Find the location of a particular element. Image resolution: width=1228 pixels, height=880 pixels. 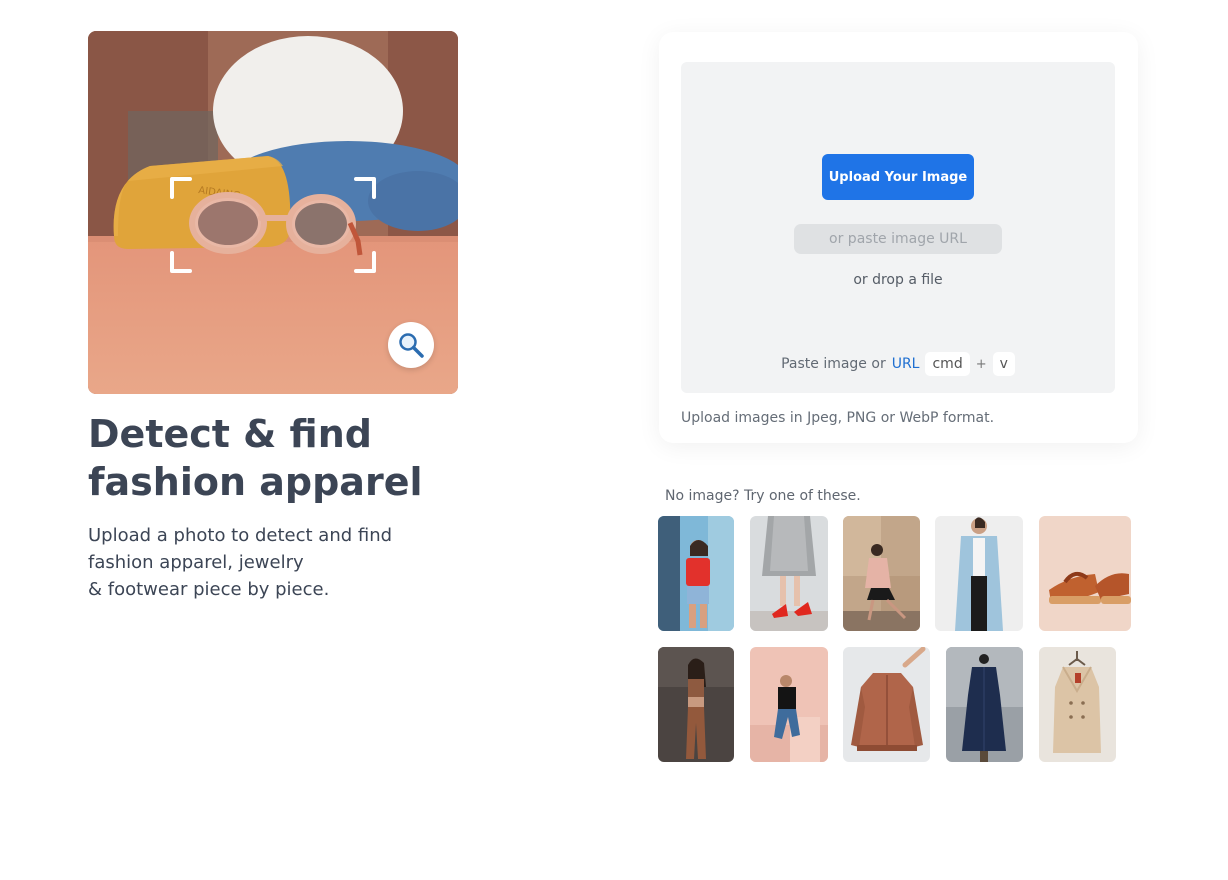

title-line-1: Detect & find is located at coordinates (230, 434).